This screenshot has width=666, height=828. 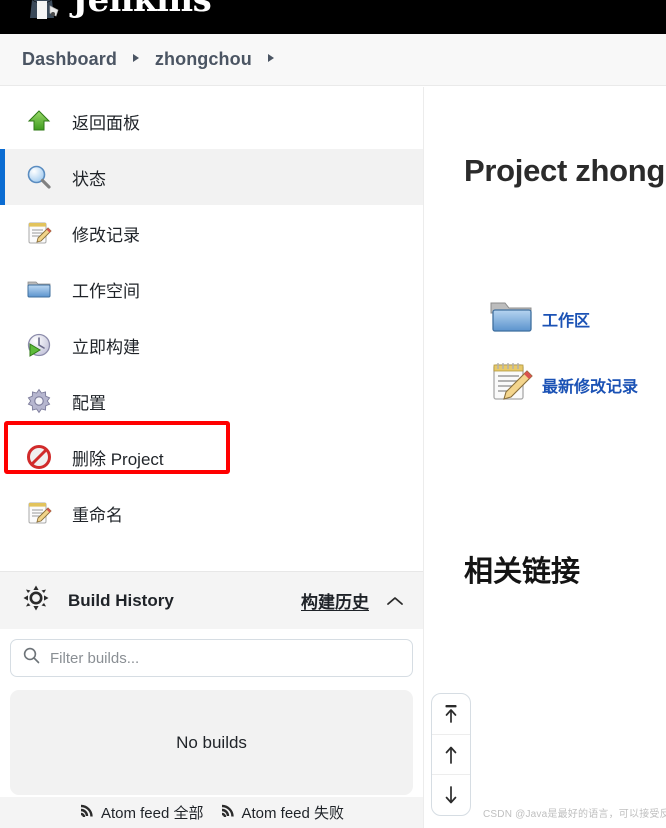 What do you see at coordinates (39, 345) in the screenshot?
I see `build-now-clock-play-icon` at bounding box center [39, 345].